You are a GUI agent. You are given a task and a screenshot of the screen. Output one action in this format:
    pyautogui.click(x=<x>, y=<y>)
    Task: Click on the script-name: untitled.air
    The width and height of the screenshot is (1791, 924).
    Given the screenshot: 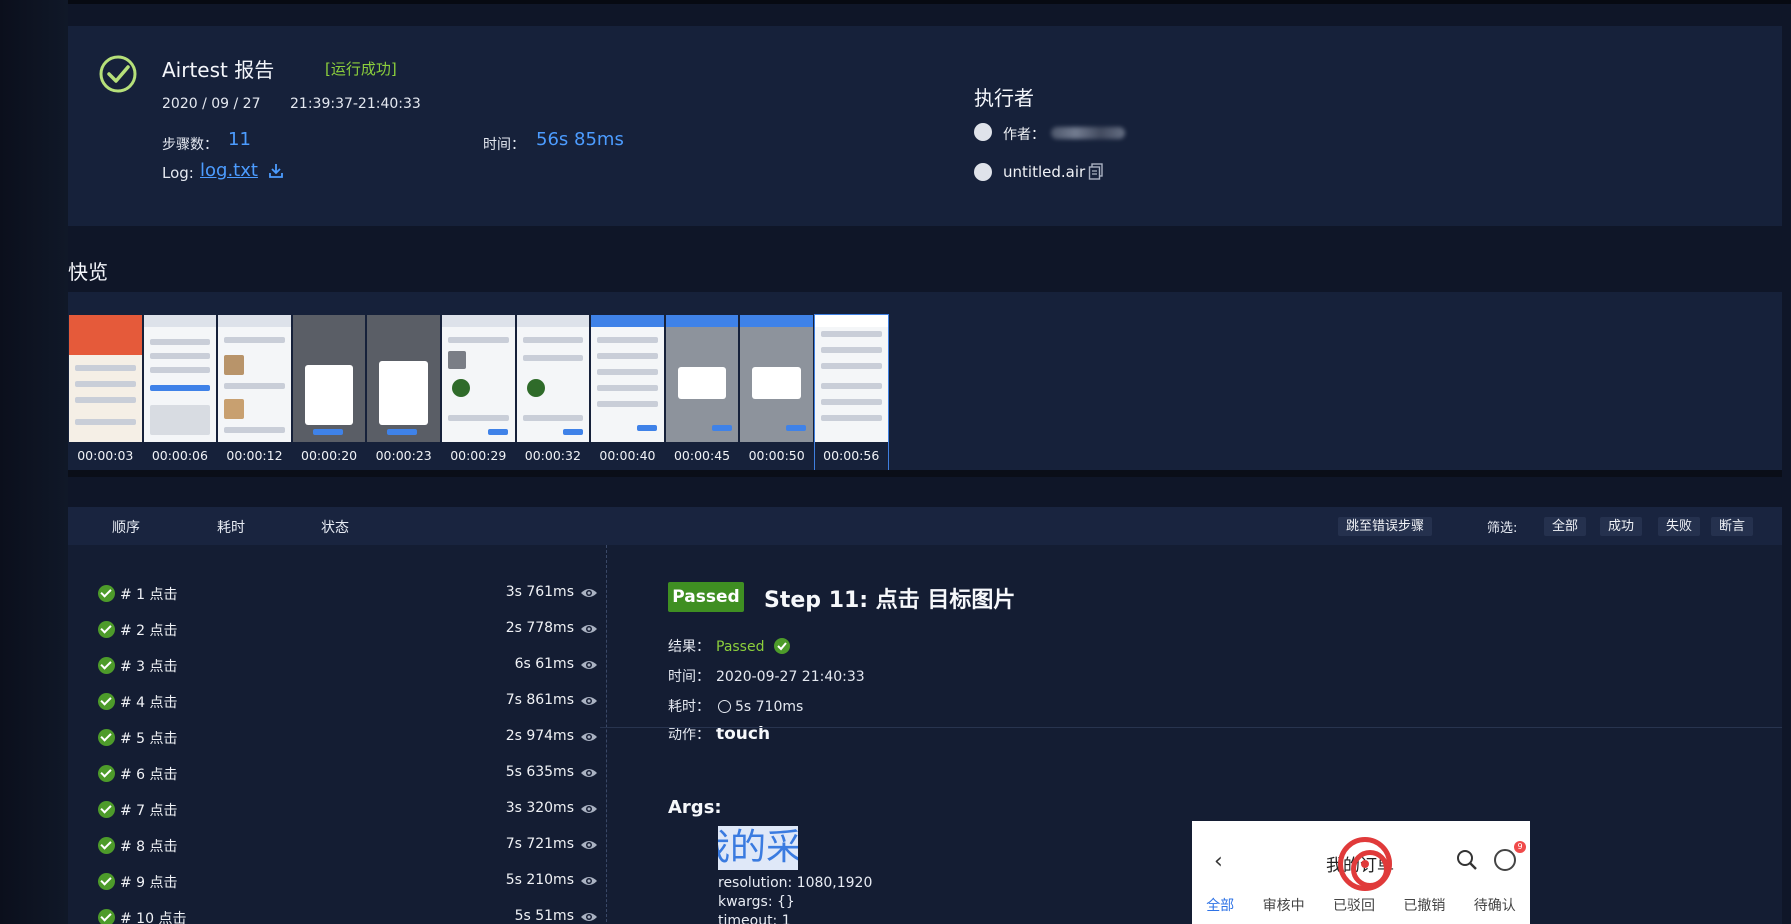 What is the action you would take?
    pyautogui.click(x=1044, y=172)
    